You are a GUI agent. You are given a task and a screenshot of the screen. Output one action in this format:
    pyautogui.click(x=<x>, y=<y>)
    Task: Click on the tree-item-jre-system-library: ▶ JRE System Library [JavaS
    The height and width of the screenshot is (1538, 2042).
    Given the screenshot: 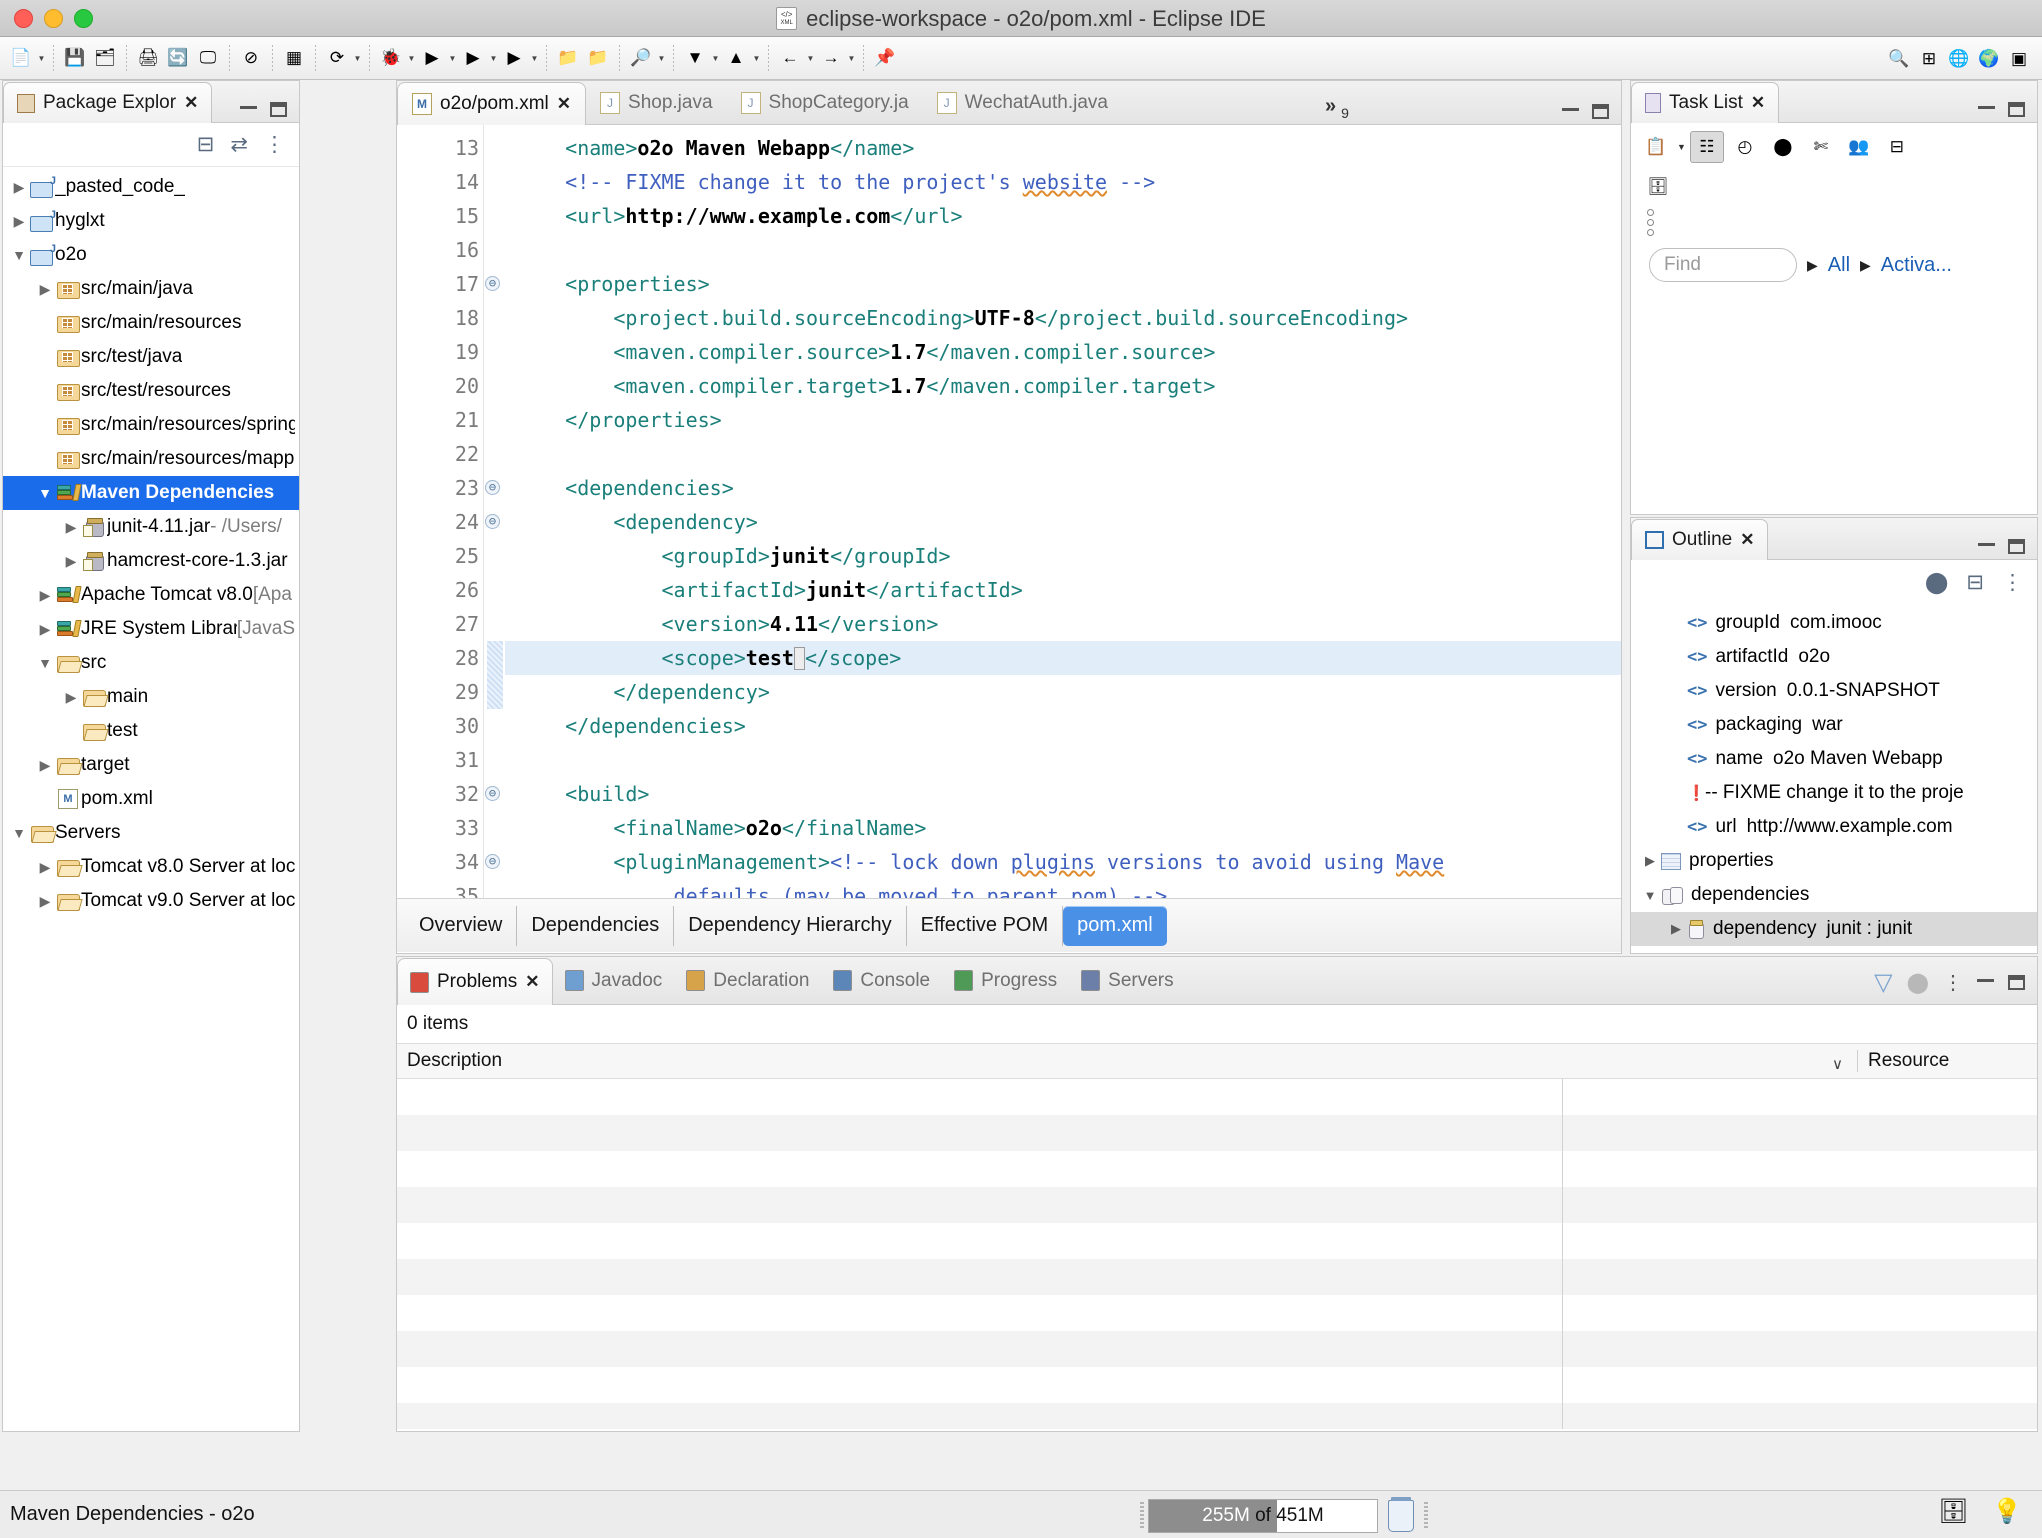 What is the action you would take?
    pyautogui.click(x=151, y=629)
    